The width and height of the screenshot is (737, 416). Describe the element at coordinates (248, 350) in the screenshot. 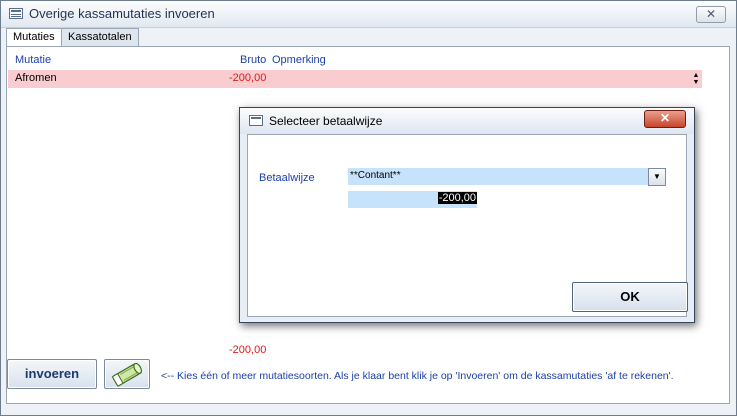

I see `bruto-total: -200,00` at that location.